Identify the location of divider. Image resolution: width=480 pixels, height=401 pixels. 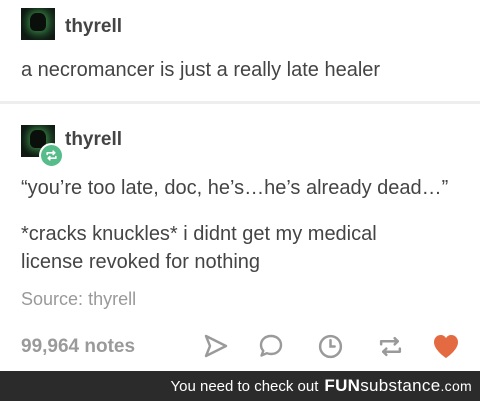
(240, 102).